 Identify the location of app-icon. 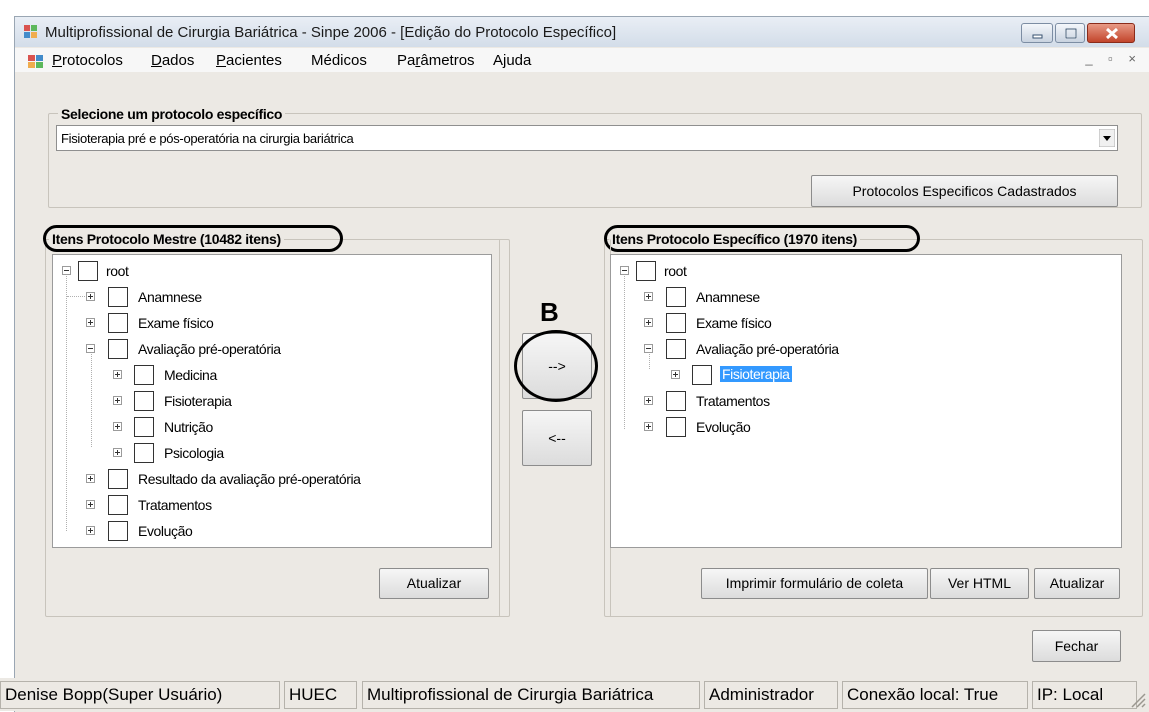
(30, 31).